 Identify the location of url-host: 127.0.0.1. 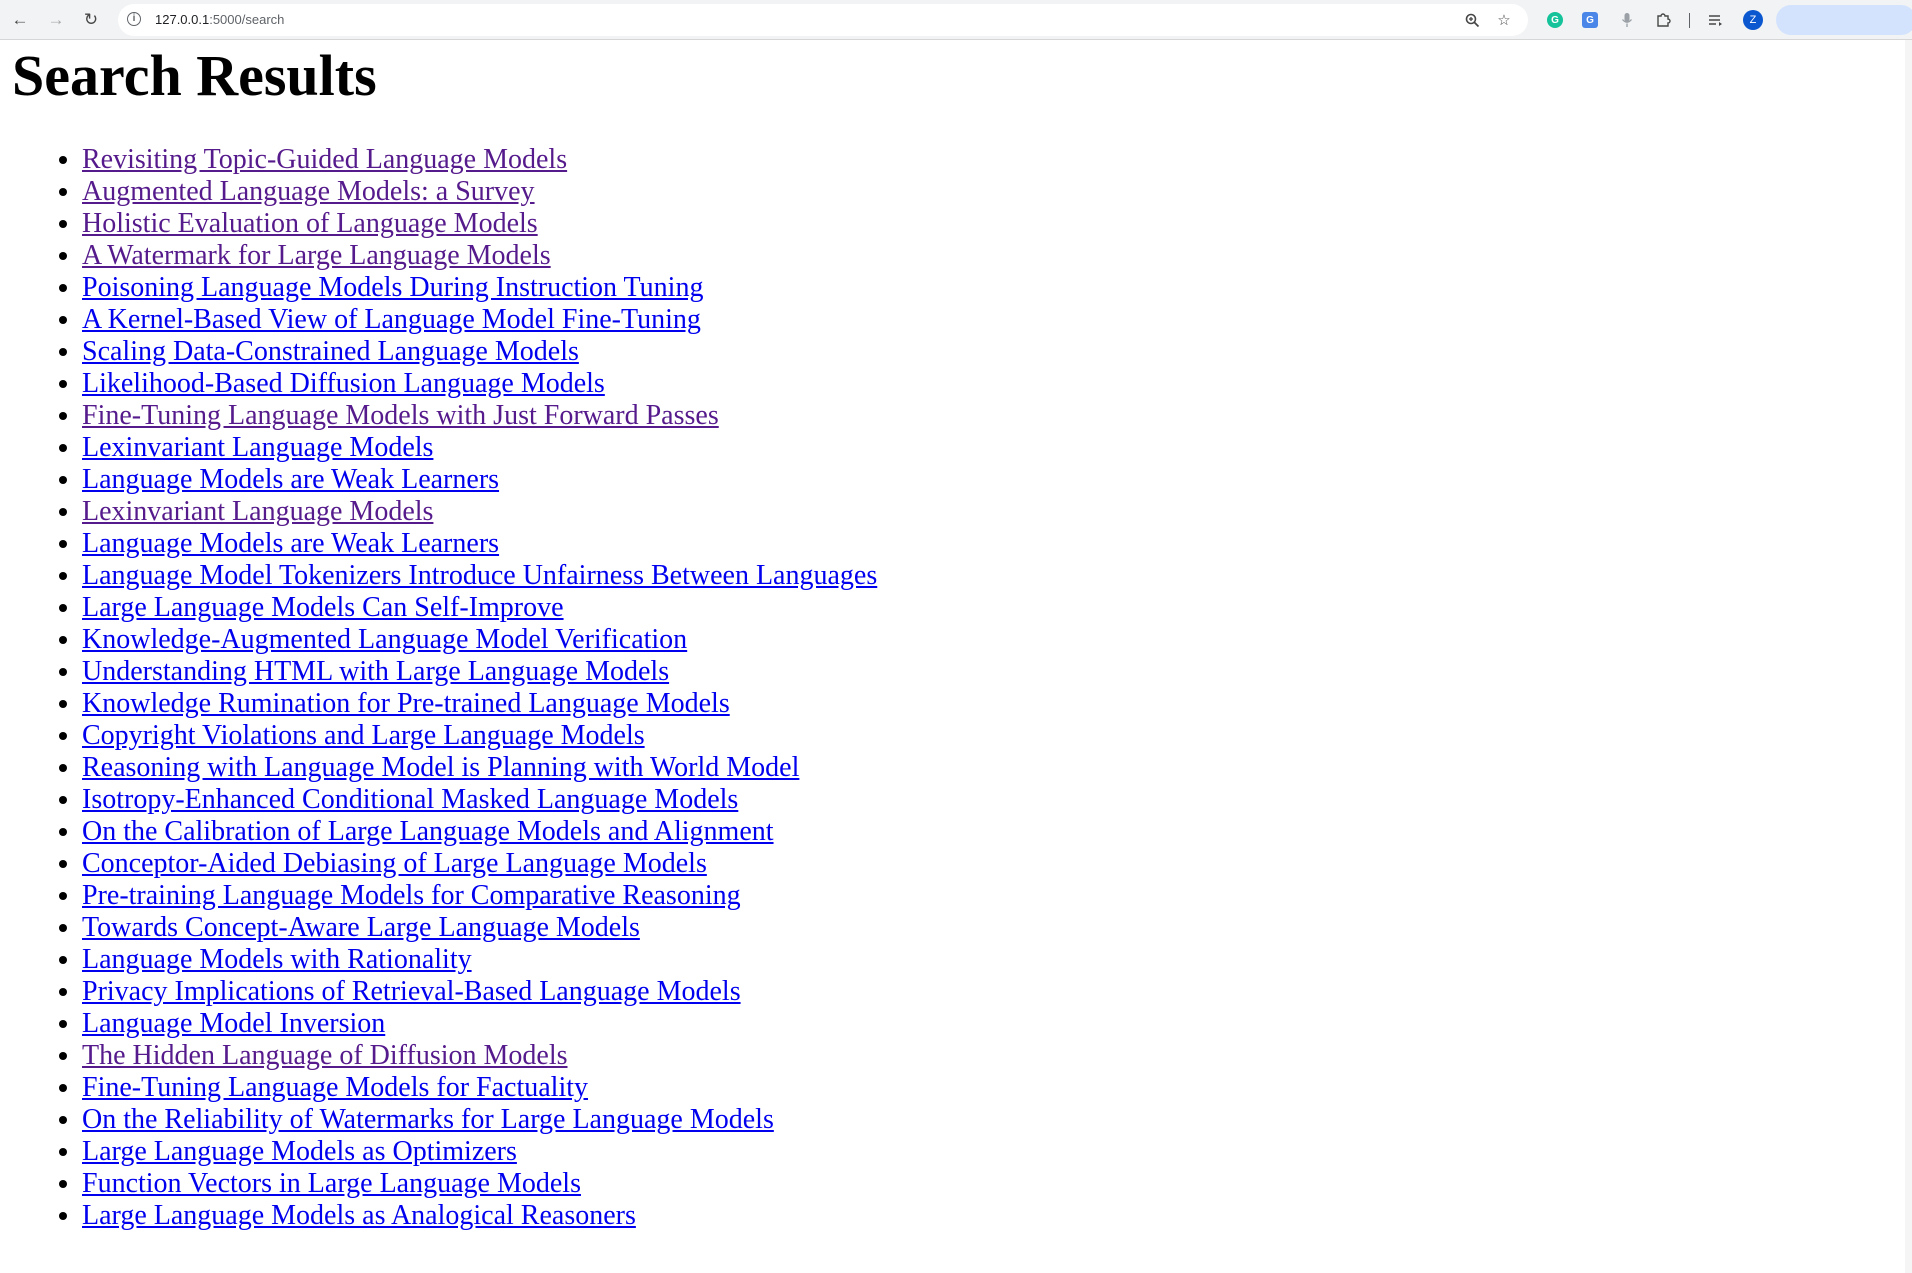
(182, 19).